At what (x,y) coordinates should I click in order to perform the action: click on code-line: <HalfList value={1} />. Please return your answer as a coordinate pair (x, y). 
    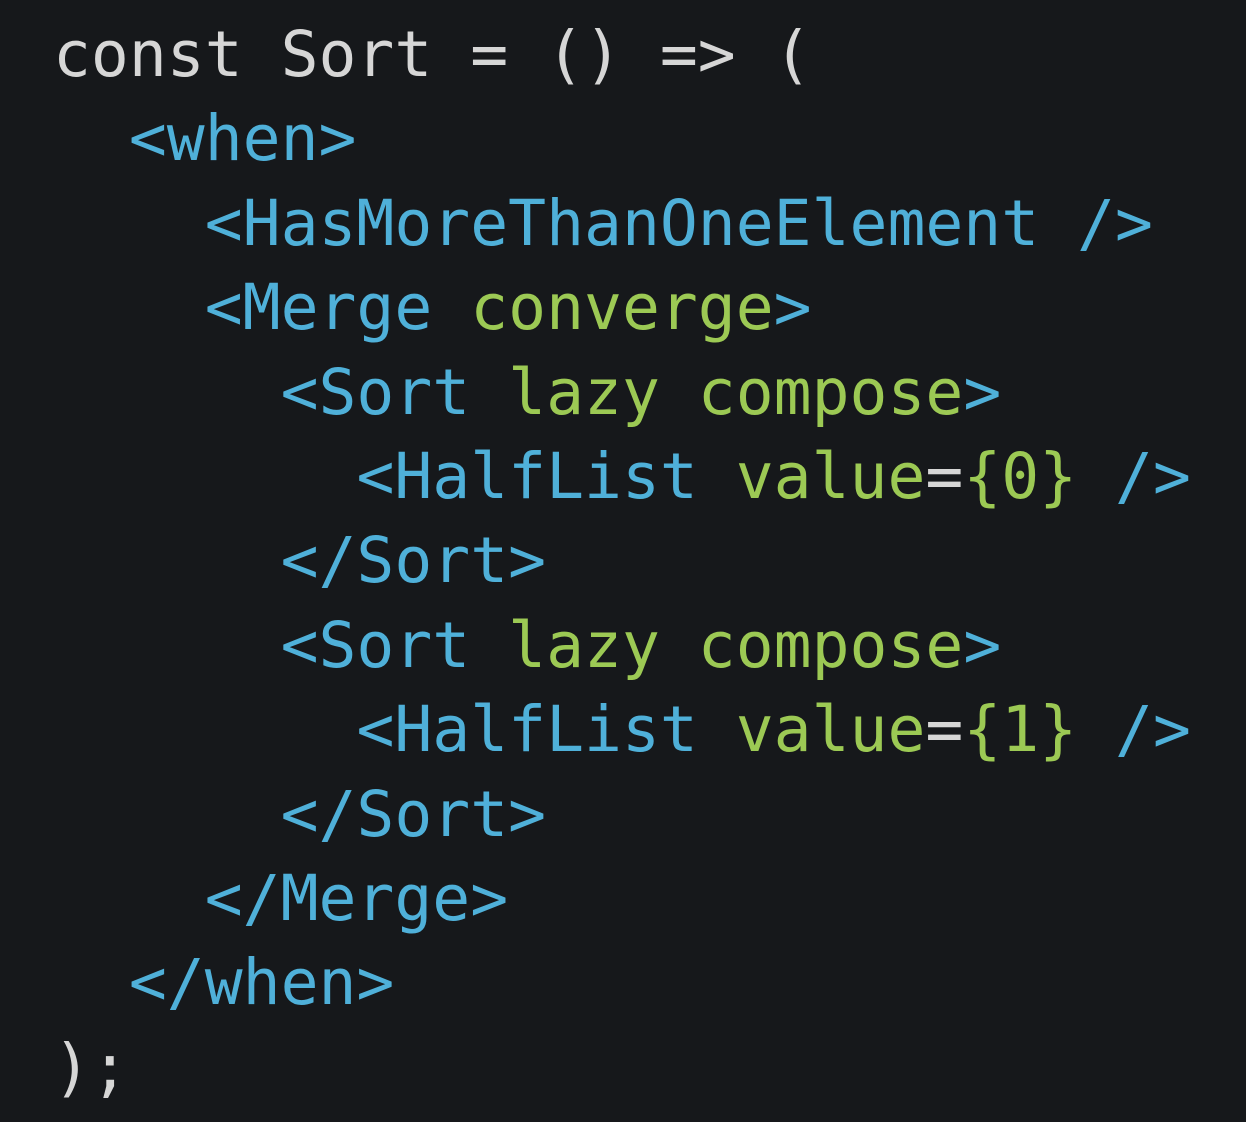
    Looking at the image, I should click on (649, 730).